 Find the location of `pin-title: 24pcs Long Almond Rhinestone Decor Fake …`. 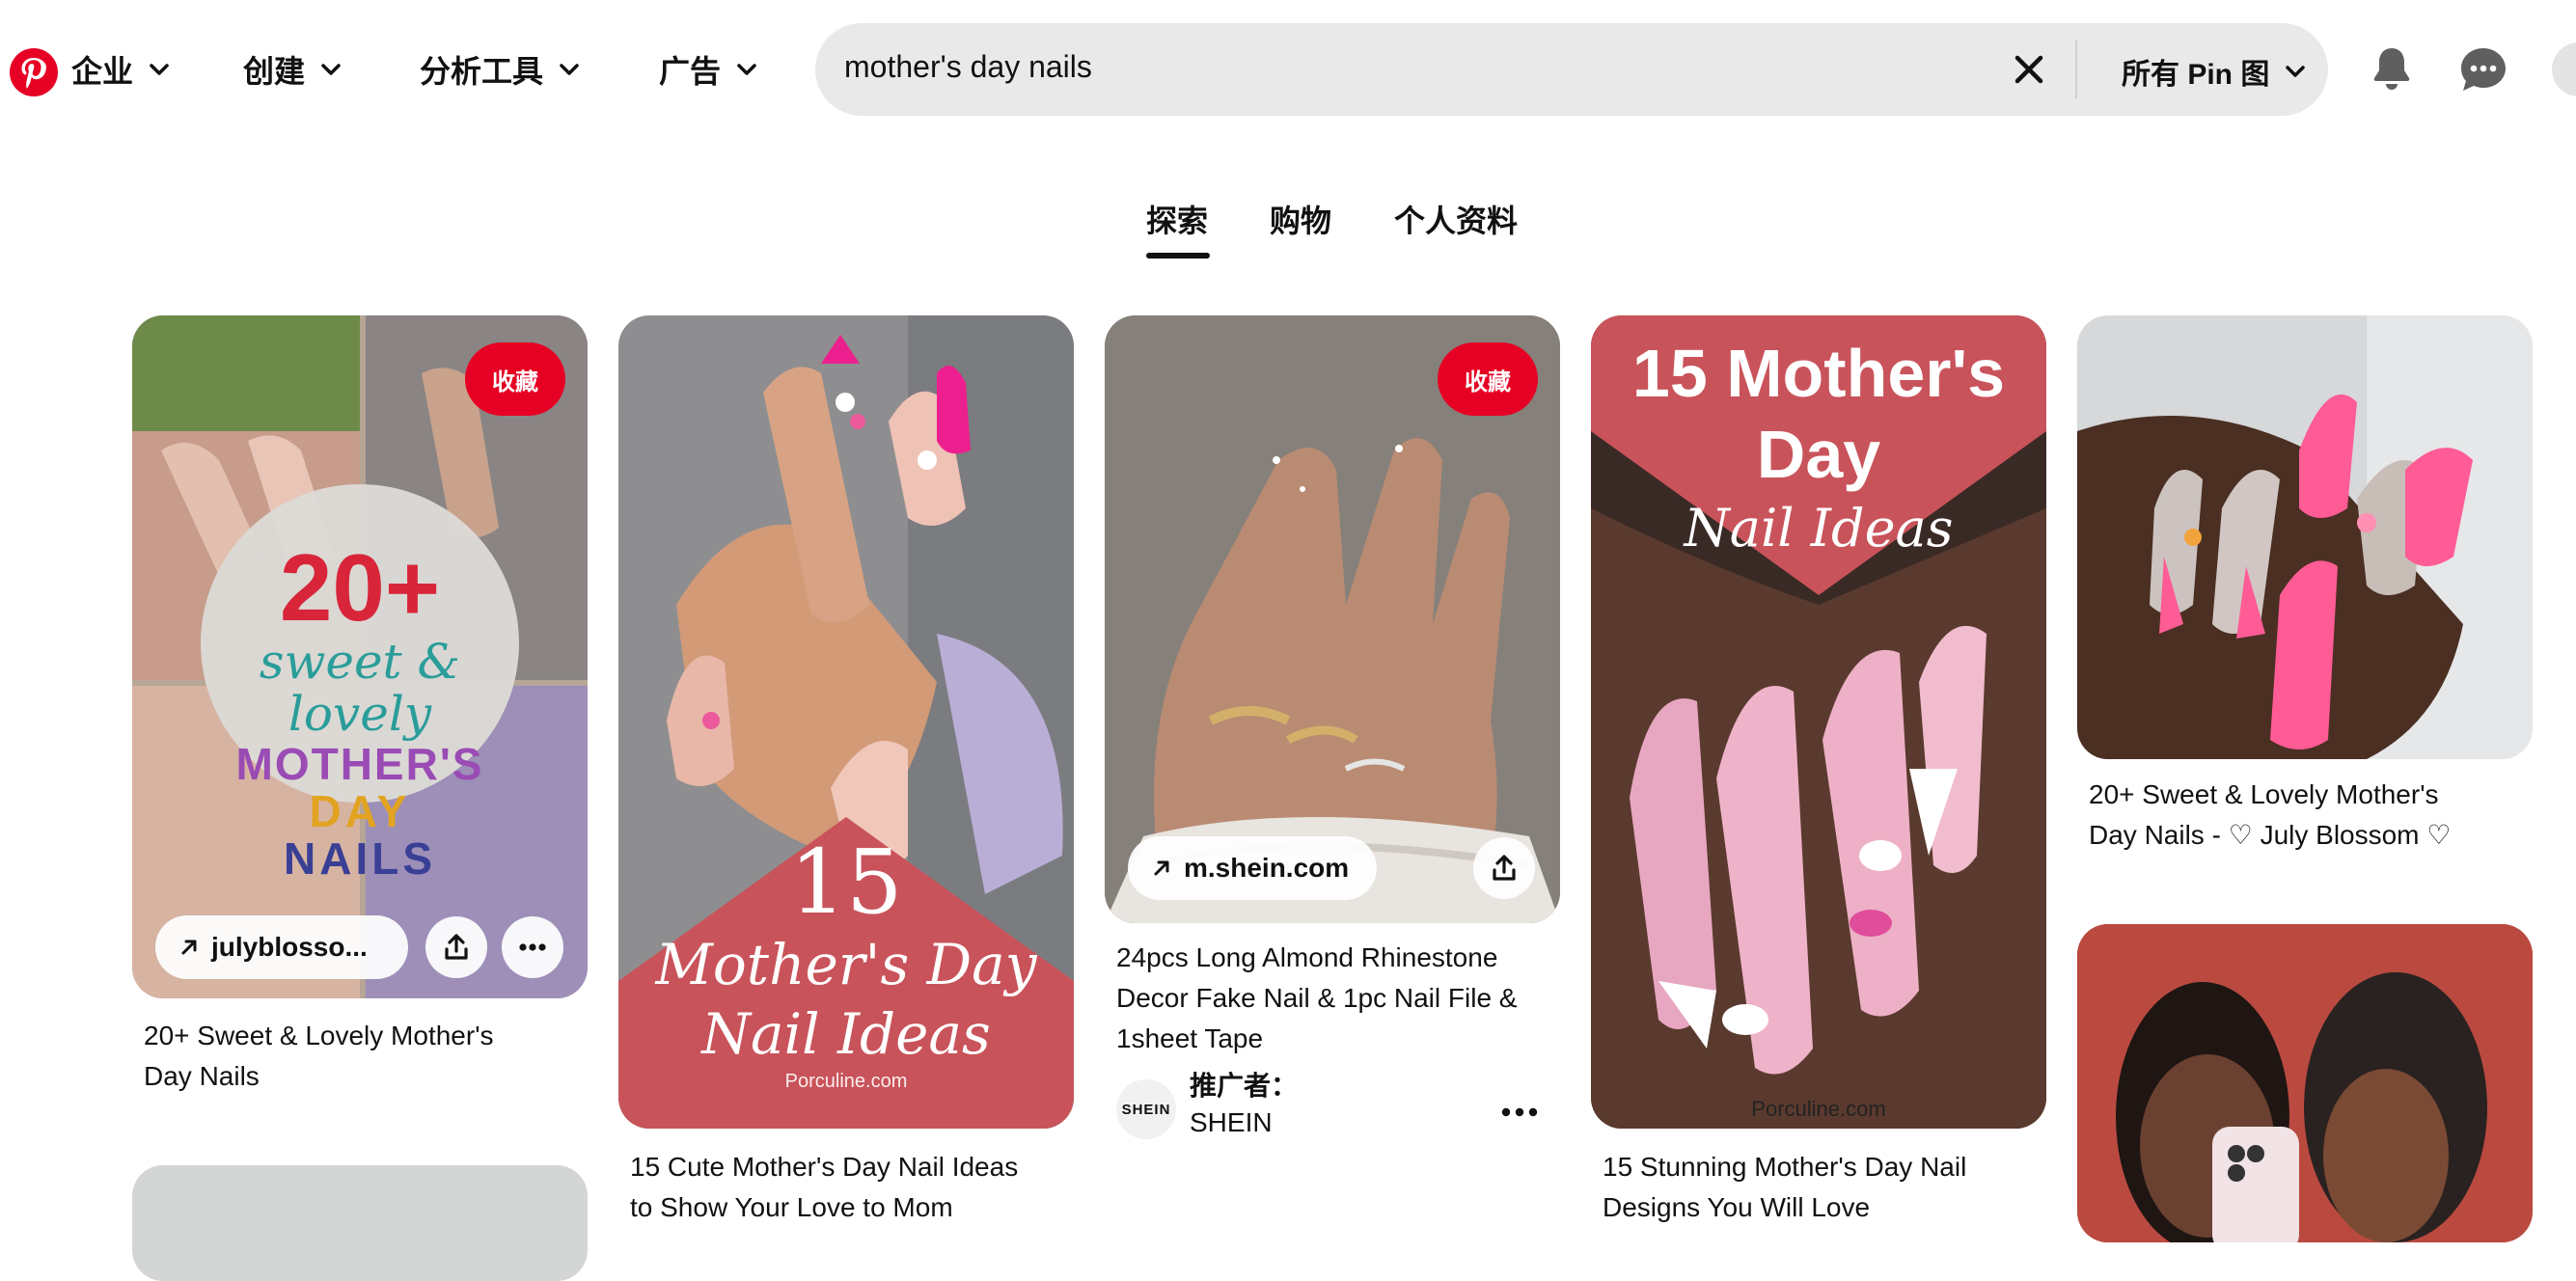

pin-title: 24pcs Long Almond Rhinestone Decor Fake … is located at coordinates (1334, 999).